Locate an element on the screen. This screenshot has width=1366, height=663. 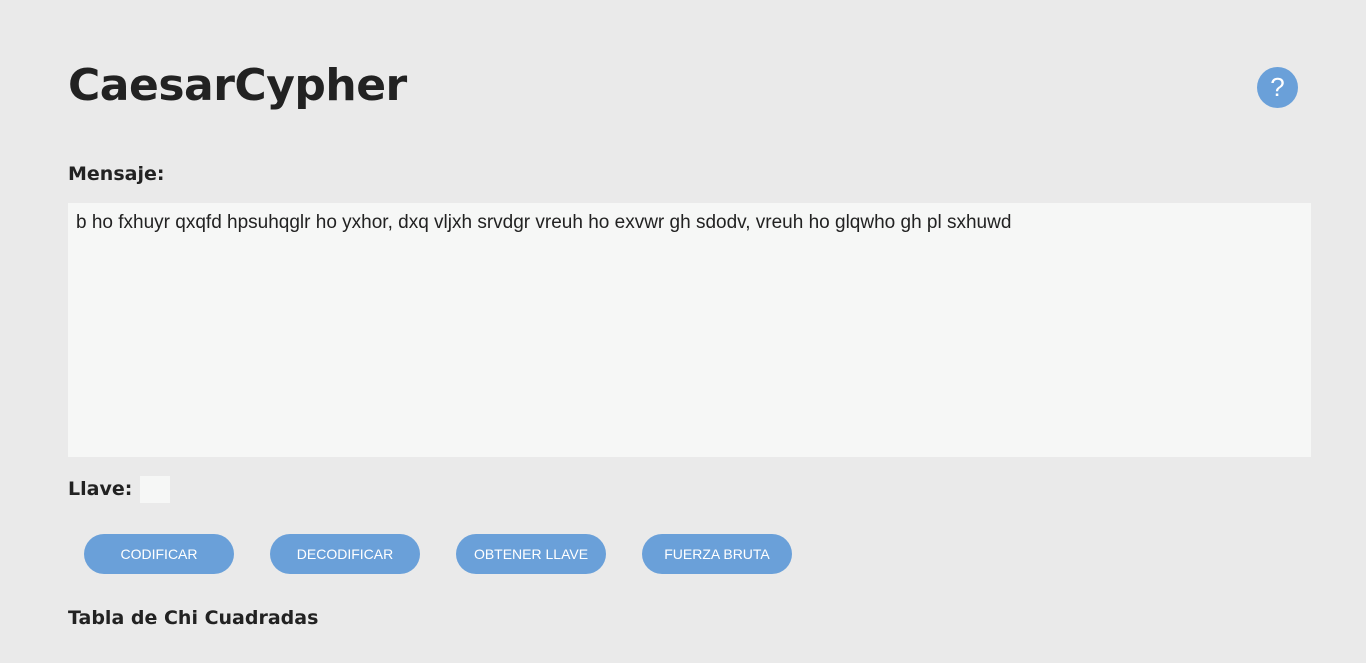
brute-force-button: FUERZA BRUTA is located at coordinates (717, 554).